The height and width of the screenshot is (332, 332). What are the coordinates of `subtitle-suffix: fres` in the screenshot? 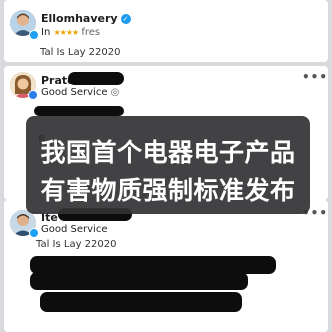 It's located at (91, 32).